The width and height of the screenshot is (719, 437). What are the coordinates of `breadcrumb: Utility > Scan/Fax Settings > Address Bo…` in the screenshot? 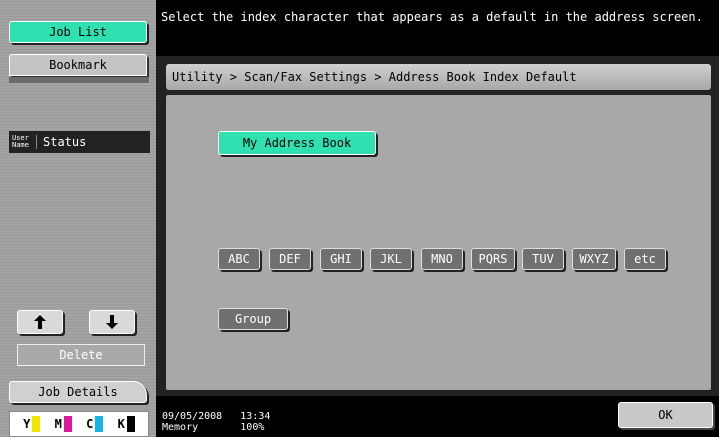 It's located at (438, 77).